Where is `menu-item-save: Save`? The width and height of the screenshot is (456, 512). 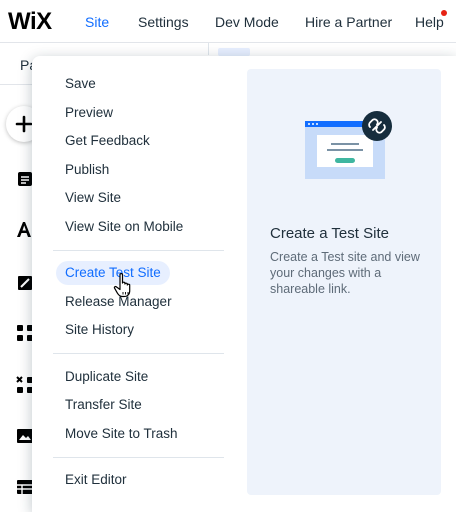 menu-item-save: Save is located at coordinates (80, 84).